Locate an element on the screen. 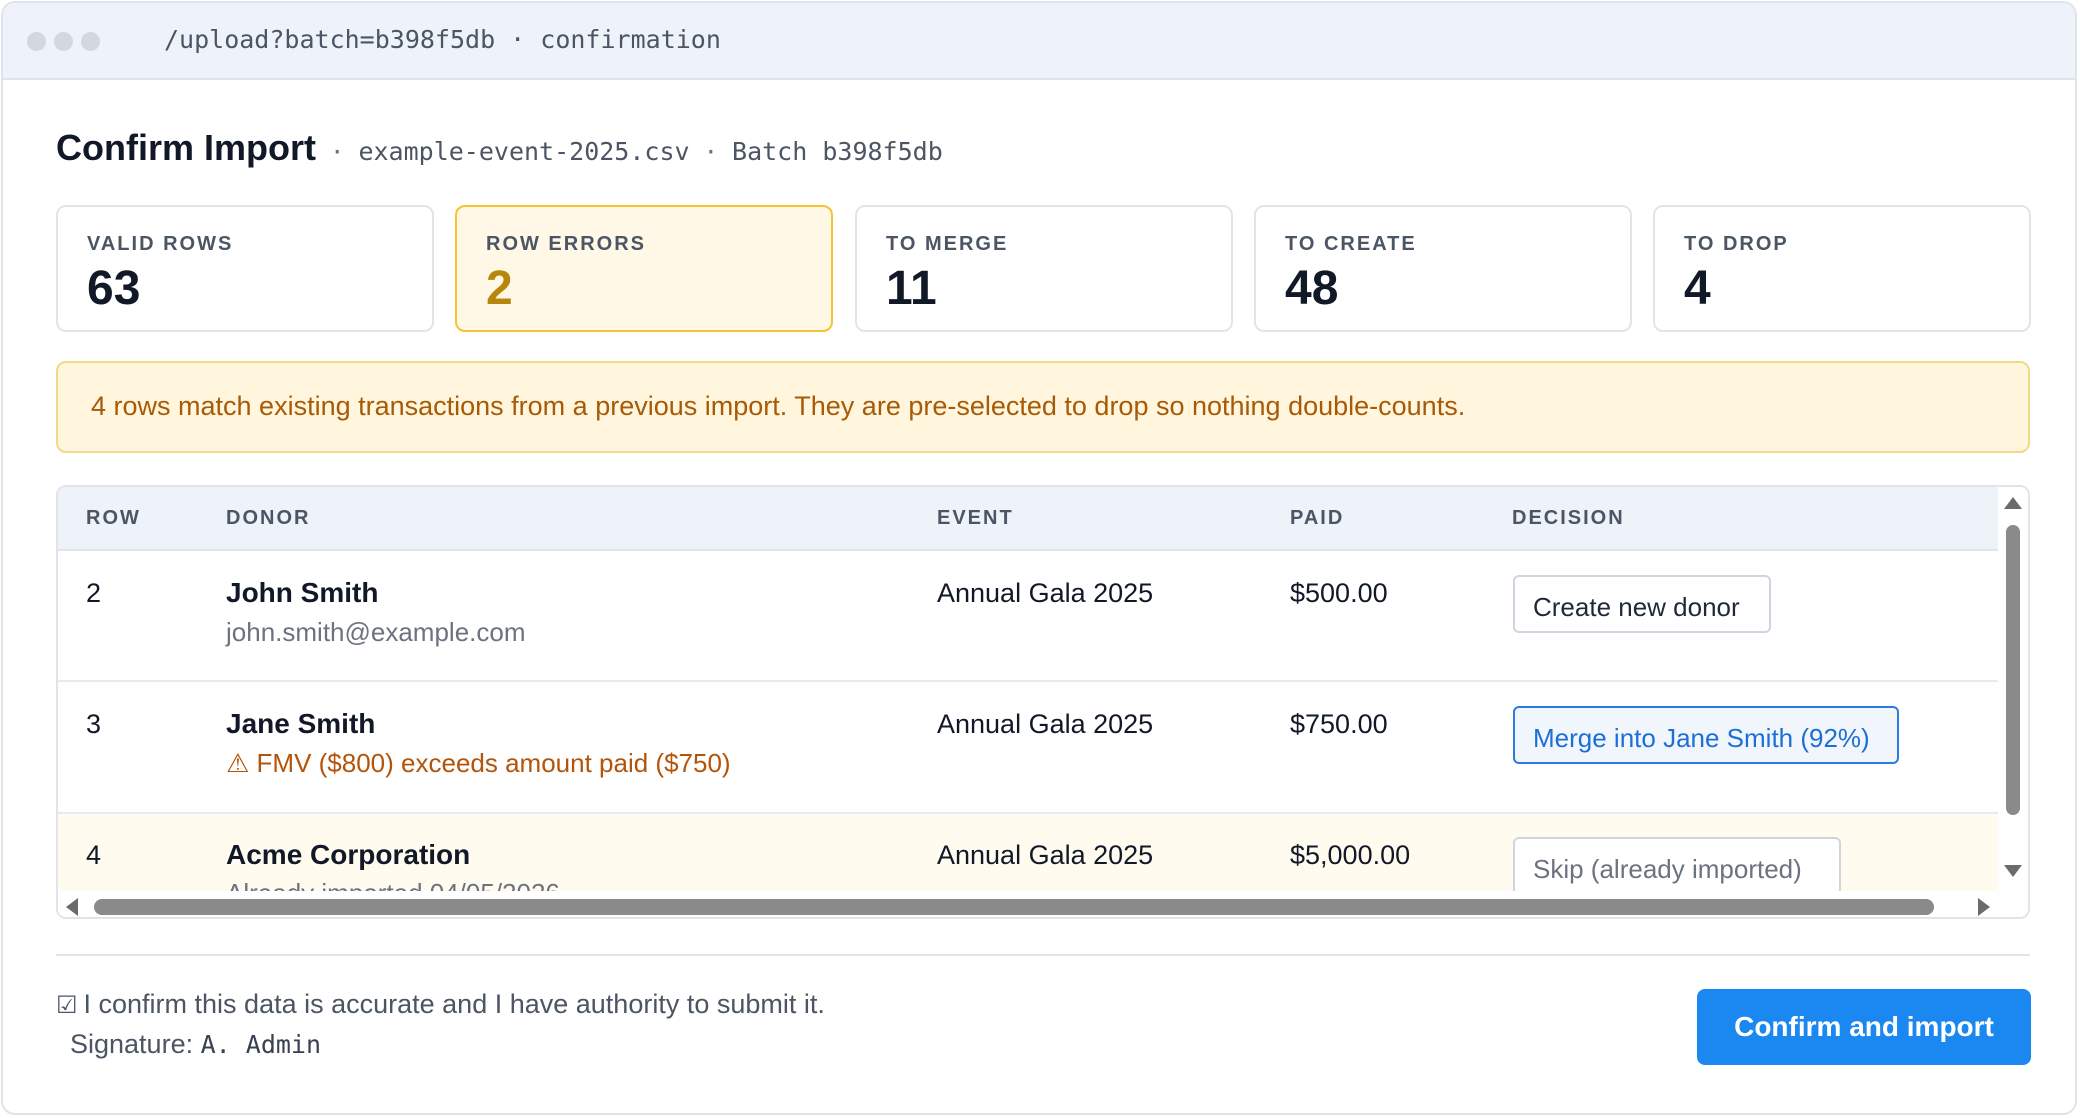 The width and height of the screenshot is (2080, 1118). decision-select: Merge into Jane Smith (92%) is located at coordinates (1706, 735).